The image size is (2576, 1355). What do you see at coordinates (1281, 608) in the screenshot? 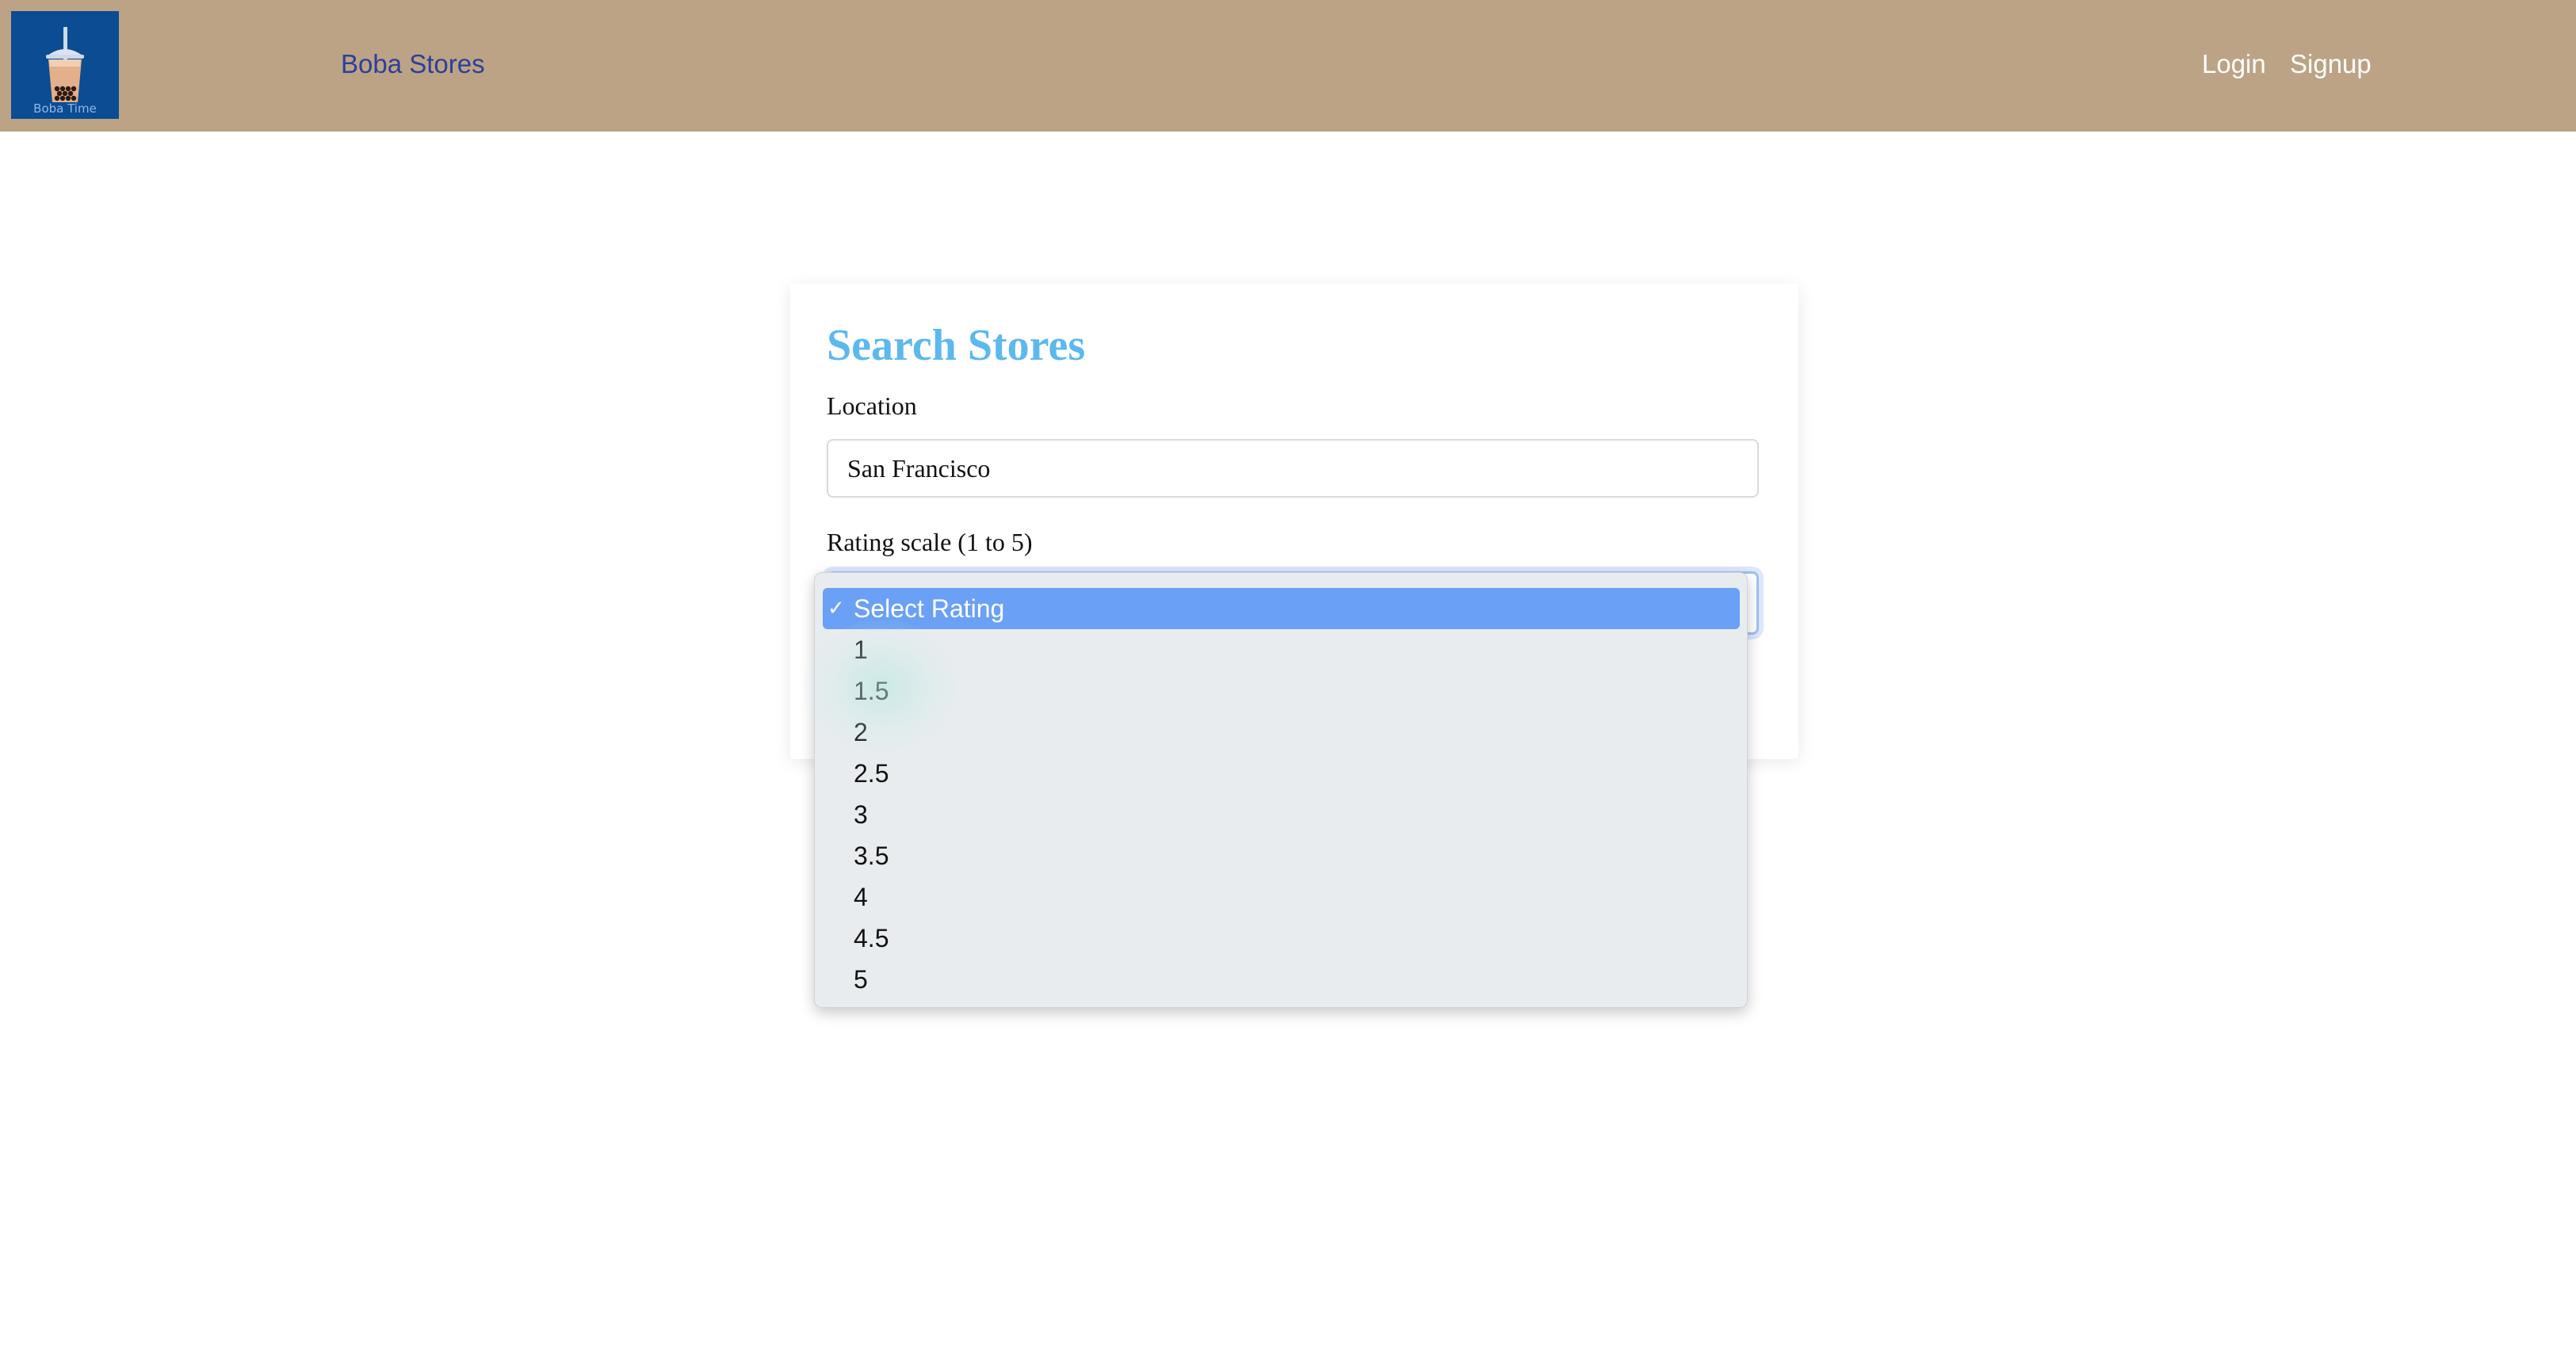
I see `rating-option-select-rating: ✓ Select Rating` at bounding box center [1281, 608].